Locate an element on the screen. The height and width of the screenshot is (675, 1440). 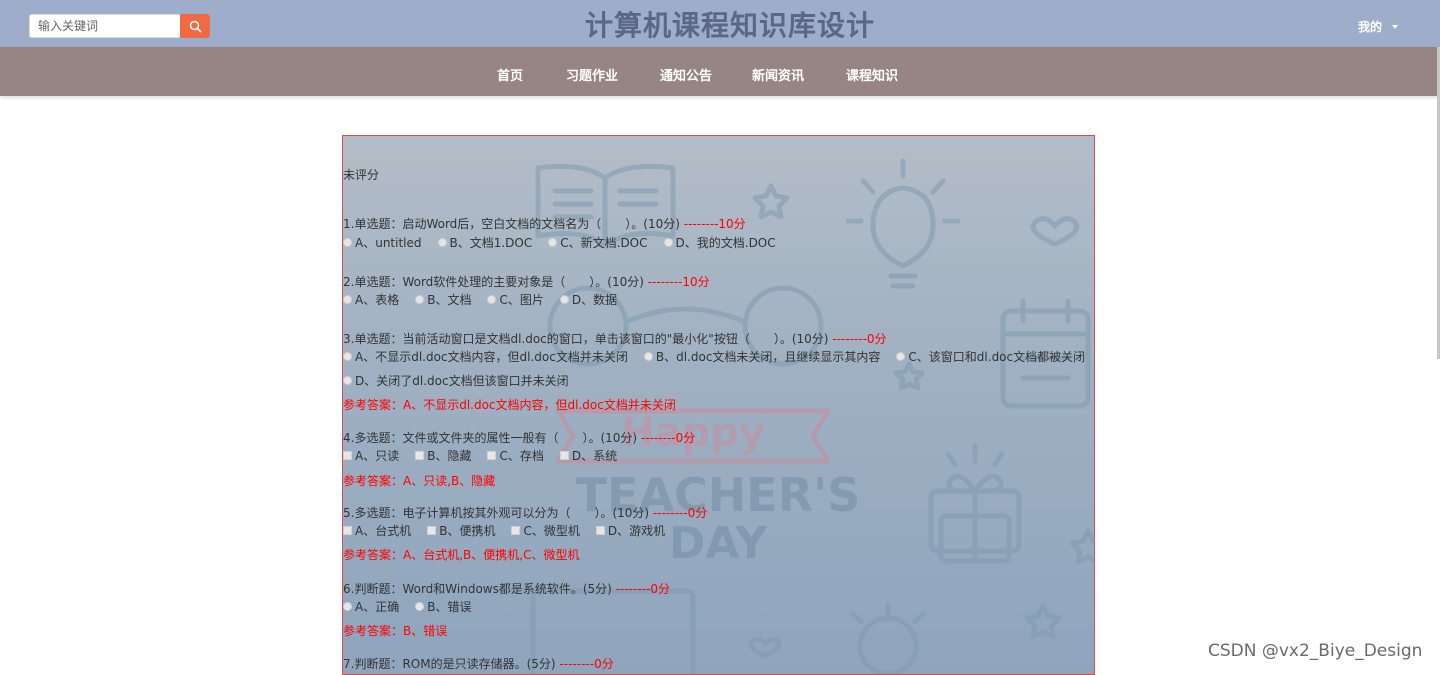
option-c: C、存档 is located at coordinates (515, 455).